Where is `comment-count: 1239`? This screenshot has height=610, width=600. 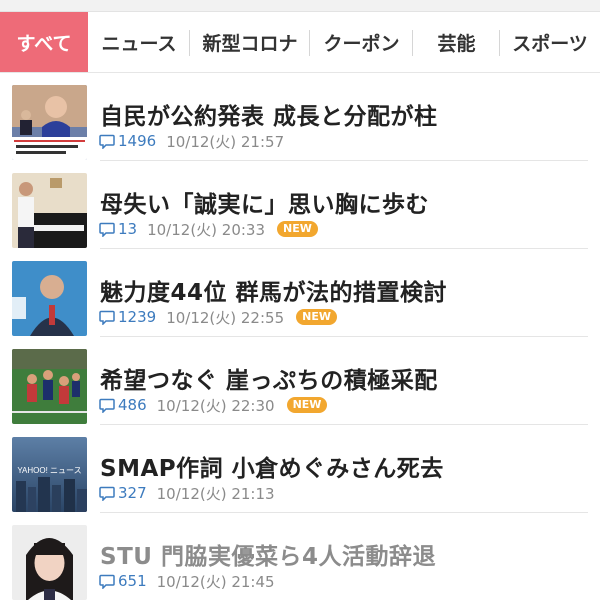
comment-count: 1239 is located at coordinates (127, 317).